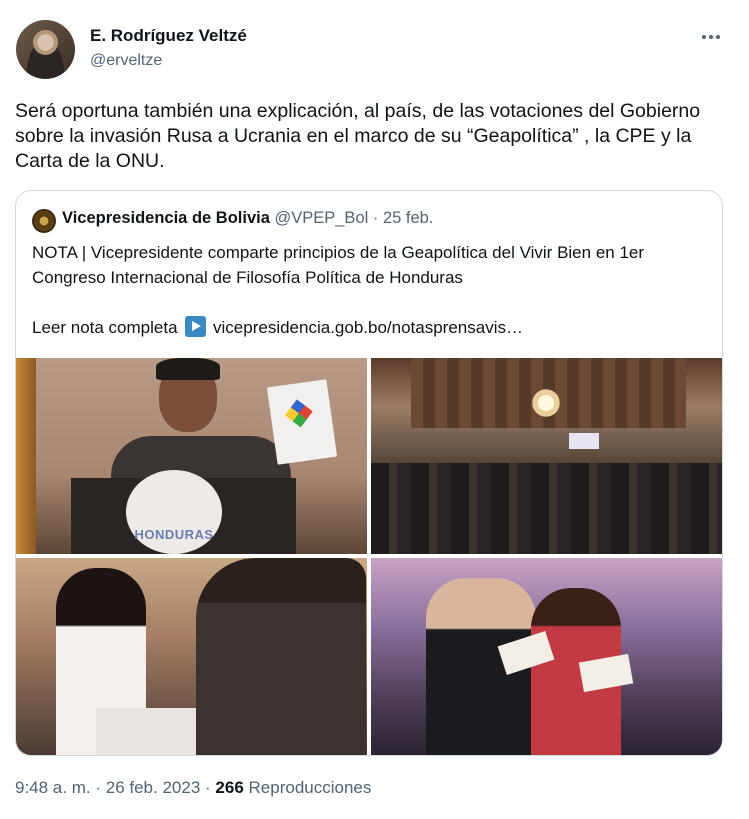 The height and width of the screenshot is (819, 749). What do you see at coordinates (105, 327) in the screenshot?
I see `link-prefix: Leer nota completa` at bounding box center [105, 327].